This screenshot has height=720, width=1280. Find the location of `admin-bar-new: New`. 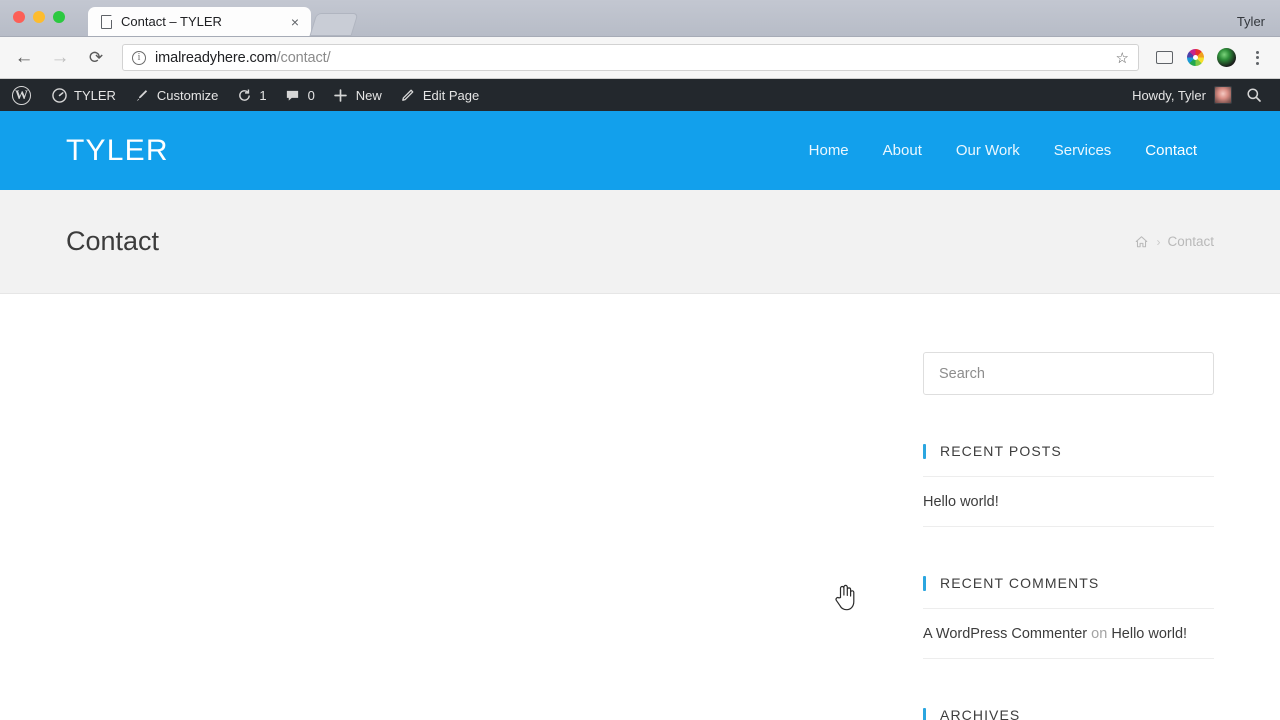

admin-bar-new: New is located at coordinates (357, 95).